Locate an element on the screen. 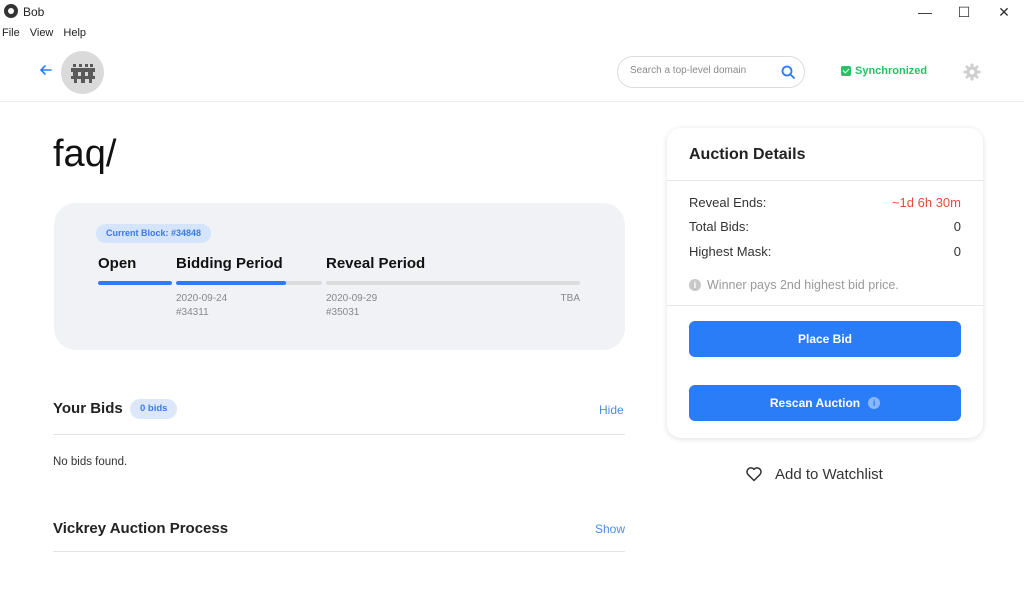 The image size is (1024, 591). no-bids-message: No bids found. is located at coordinates (90, 462).